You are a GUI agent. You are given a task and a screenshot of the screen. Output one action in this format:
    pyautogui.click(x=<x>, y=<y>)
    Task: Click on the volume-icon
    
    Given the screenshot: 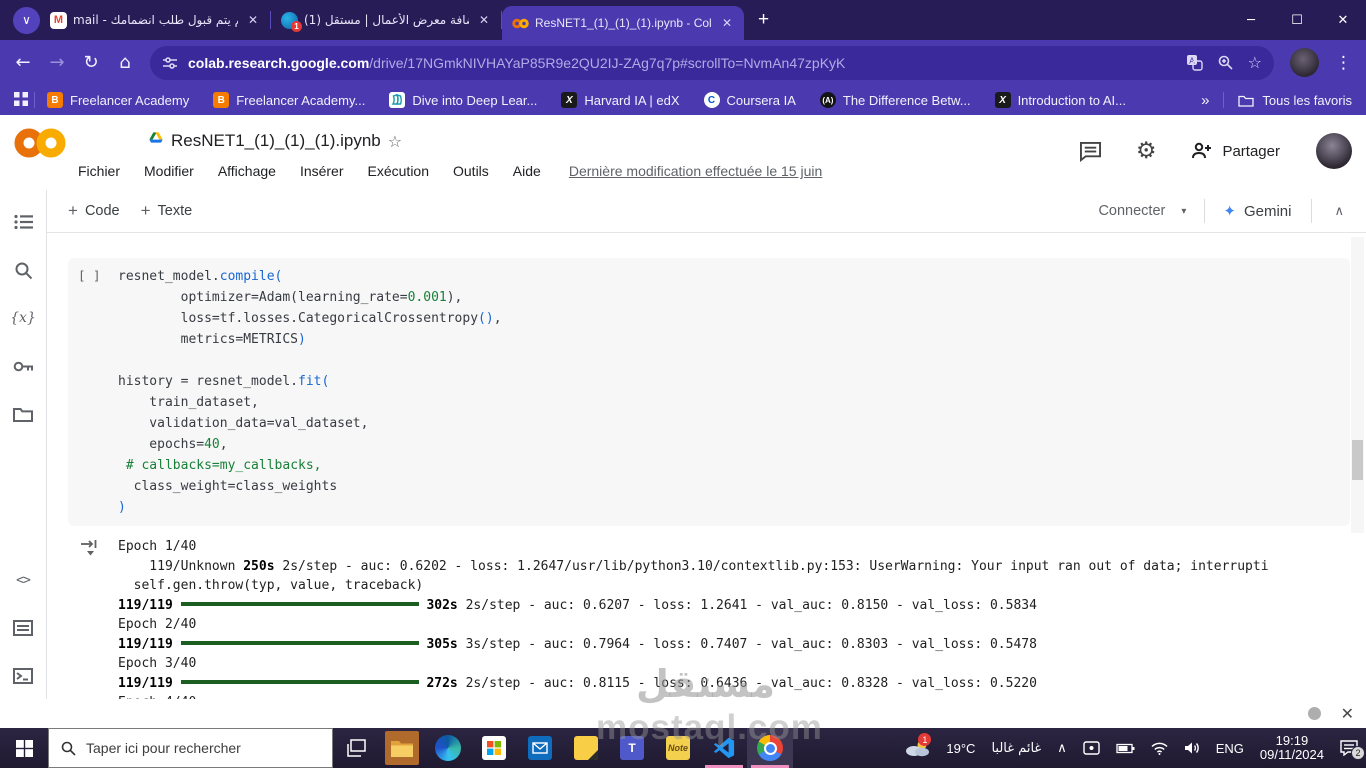 What is the action you would take?
    pyautogui.click(x=1192, y=748)
    